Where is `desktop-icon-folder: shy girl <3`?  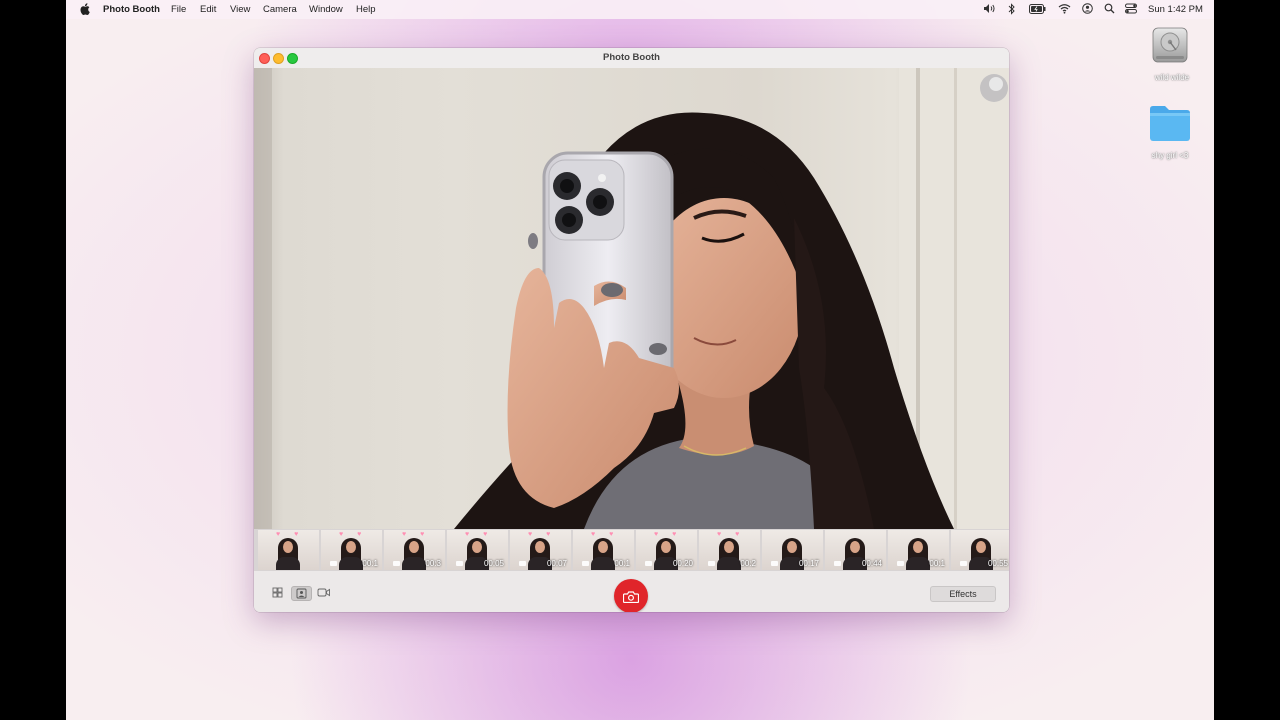
desktop-icon-folder: shy girl <3 is located at coordinates (1170, 133).